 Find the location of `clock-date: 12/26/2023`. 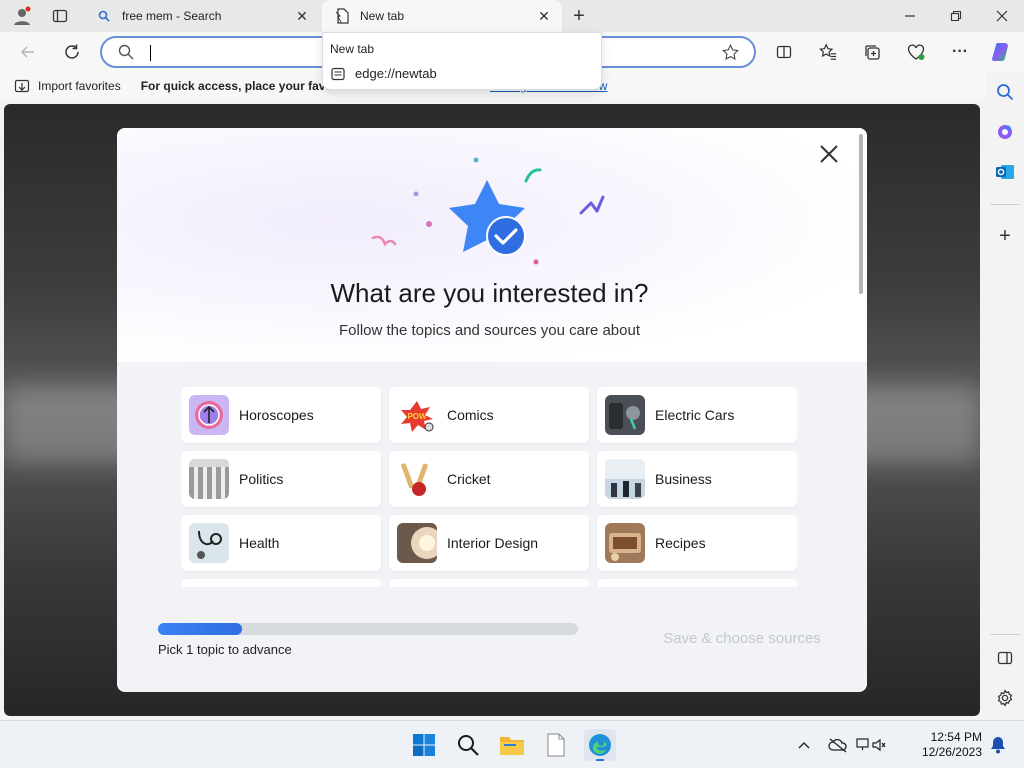

clock-date: 12/26/2023 is located at coordinates (951, 752).